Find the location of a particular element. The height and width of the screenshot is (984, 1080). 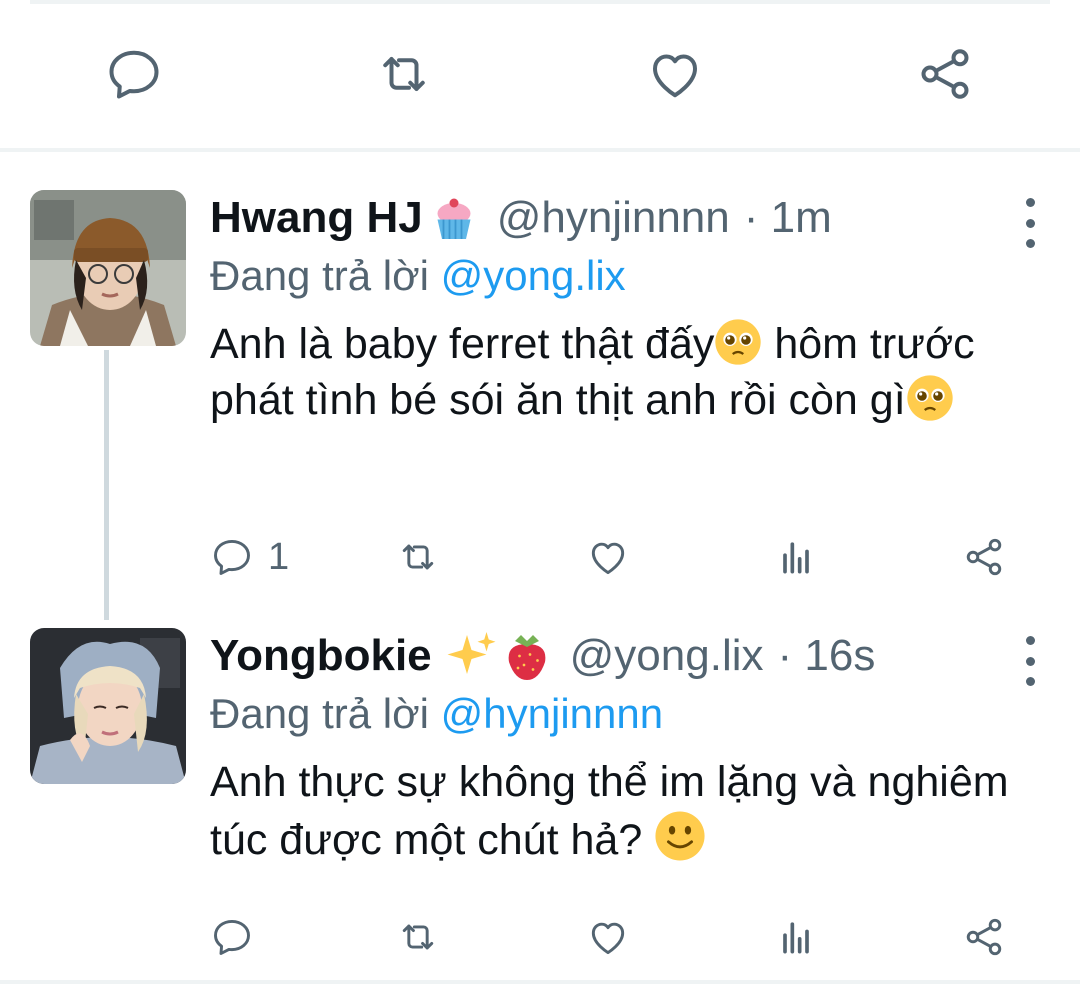

tweet-action-bar: 1 is located at coordinates (610, 557).